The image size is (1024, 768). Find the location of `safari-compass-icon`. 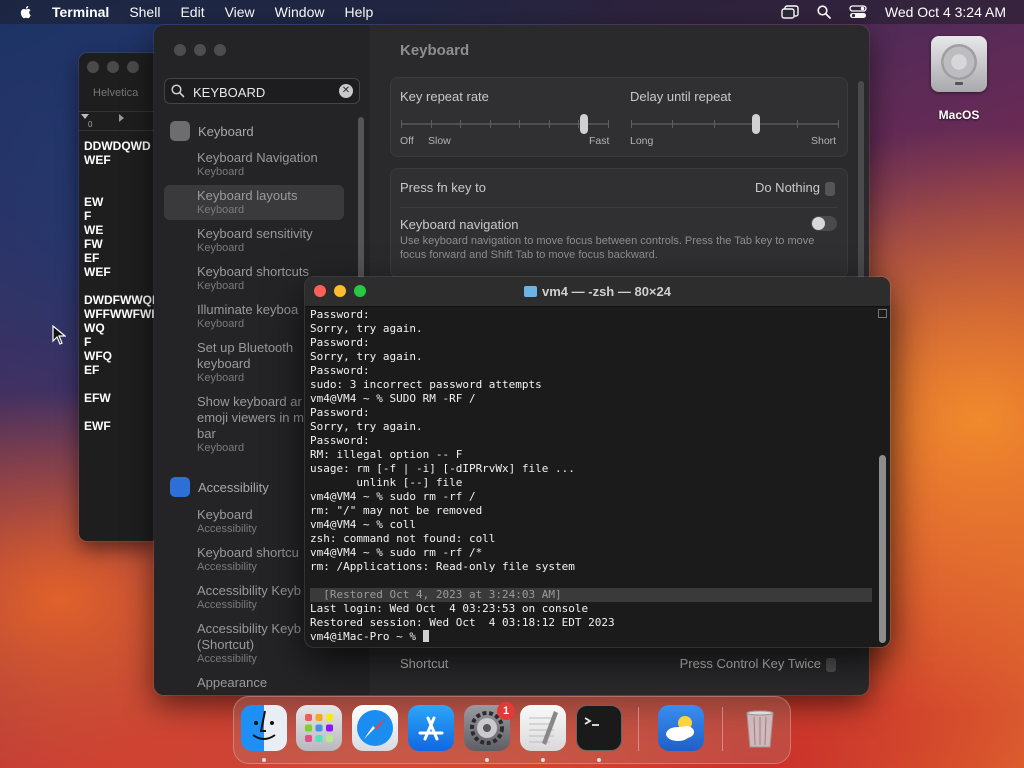

safari-compass-icon is located at coordinates (375, 728).